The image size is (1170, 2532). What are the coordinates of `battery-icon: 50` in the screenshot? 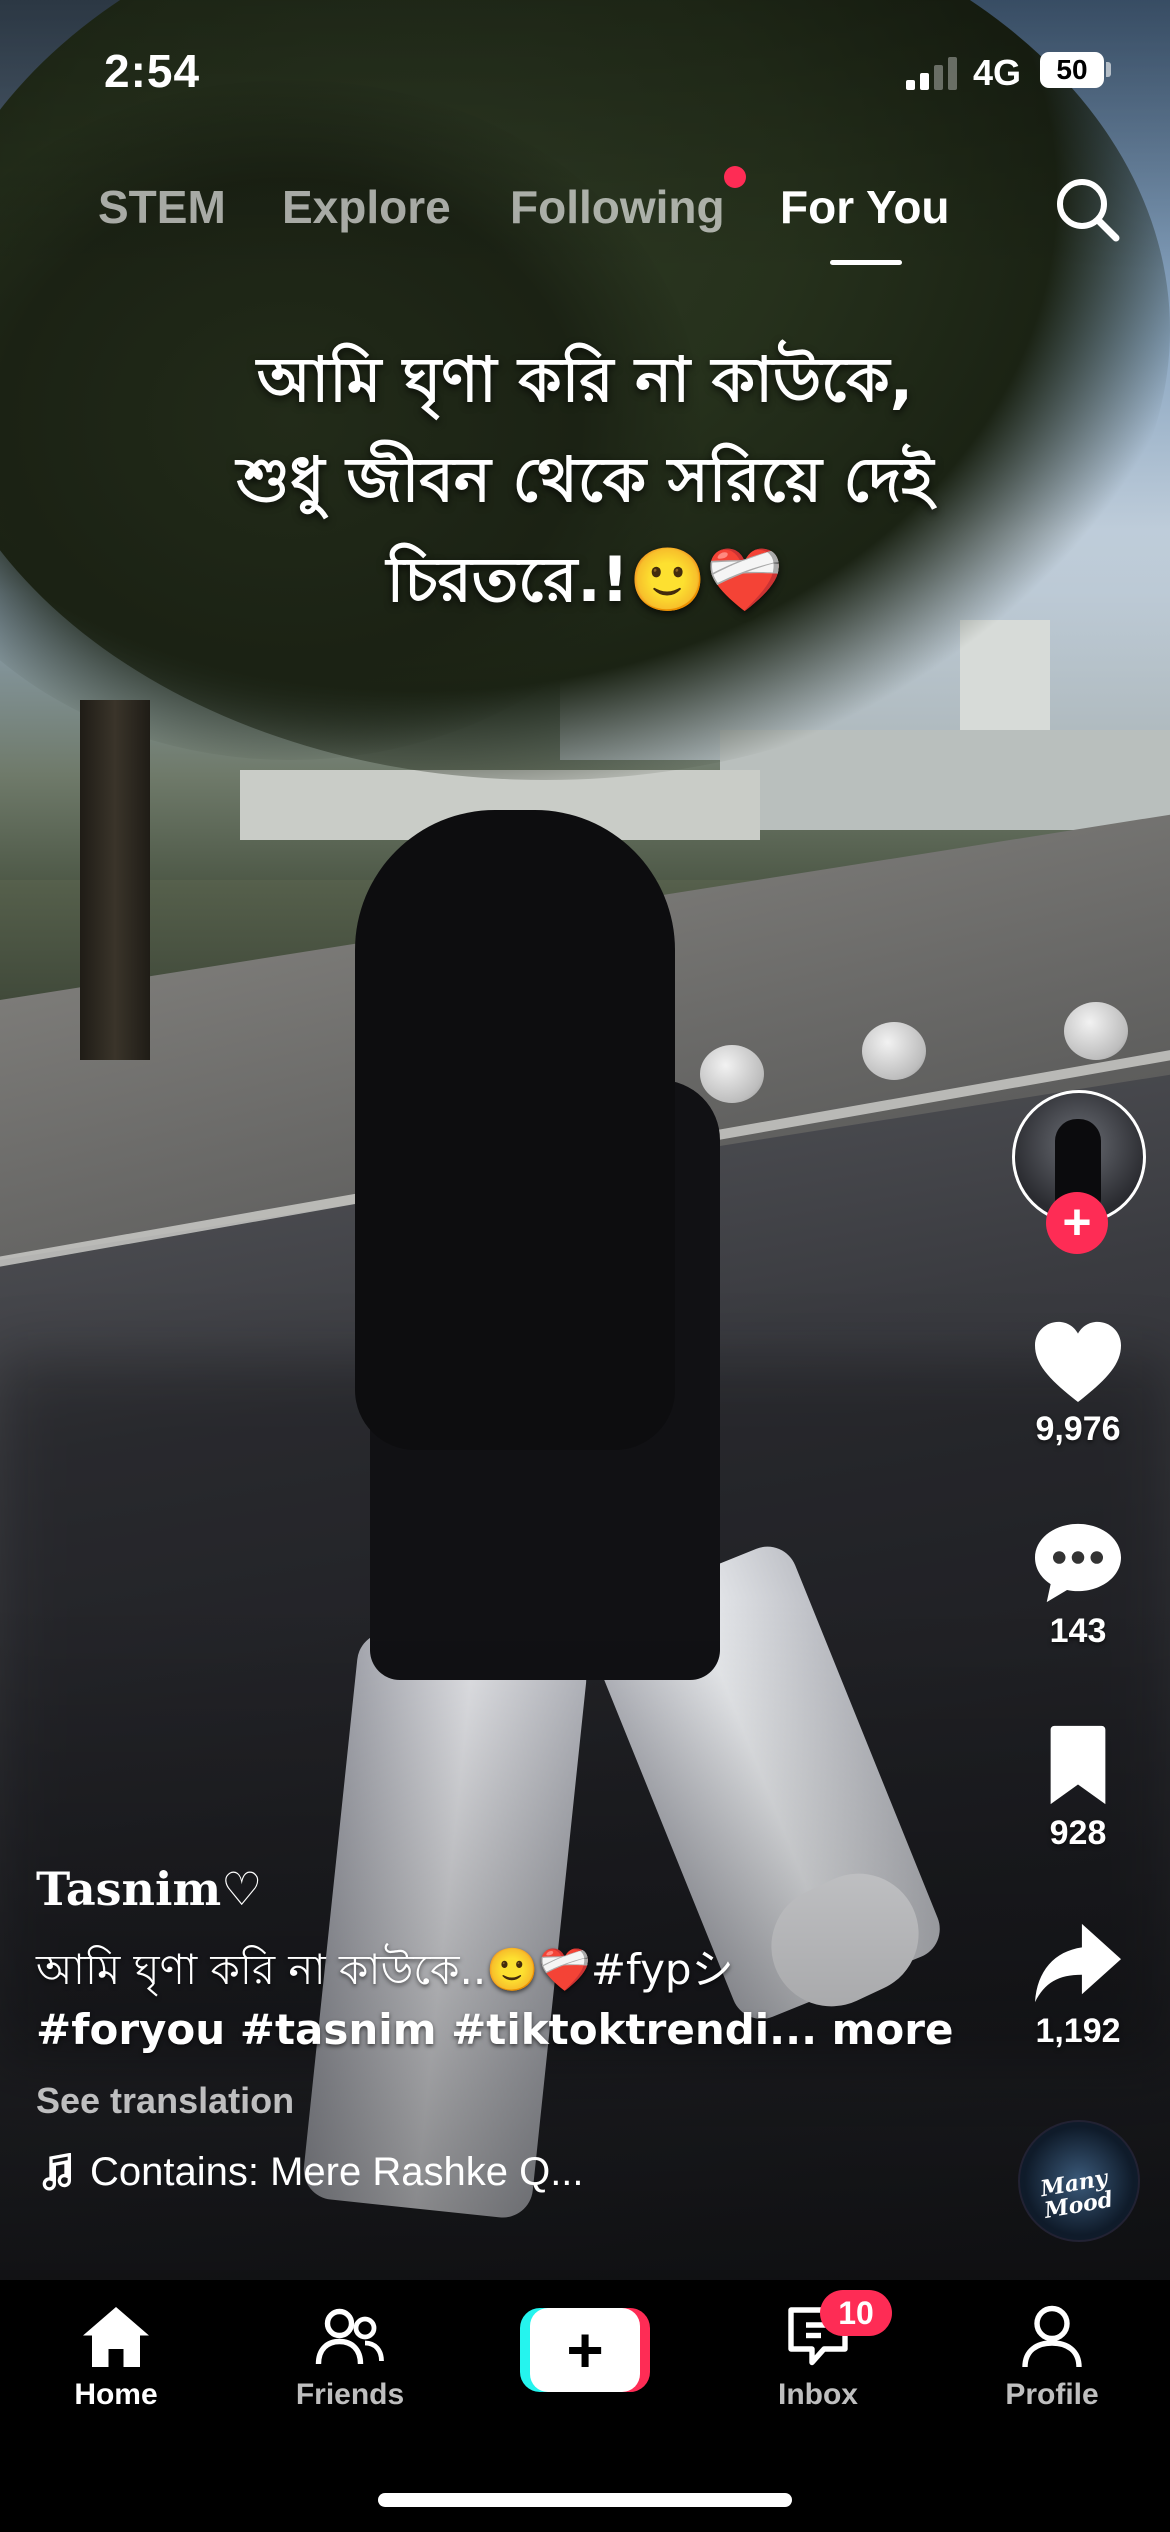 It's located at (1072, 70).